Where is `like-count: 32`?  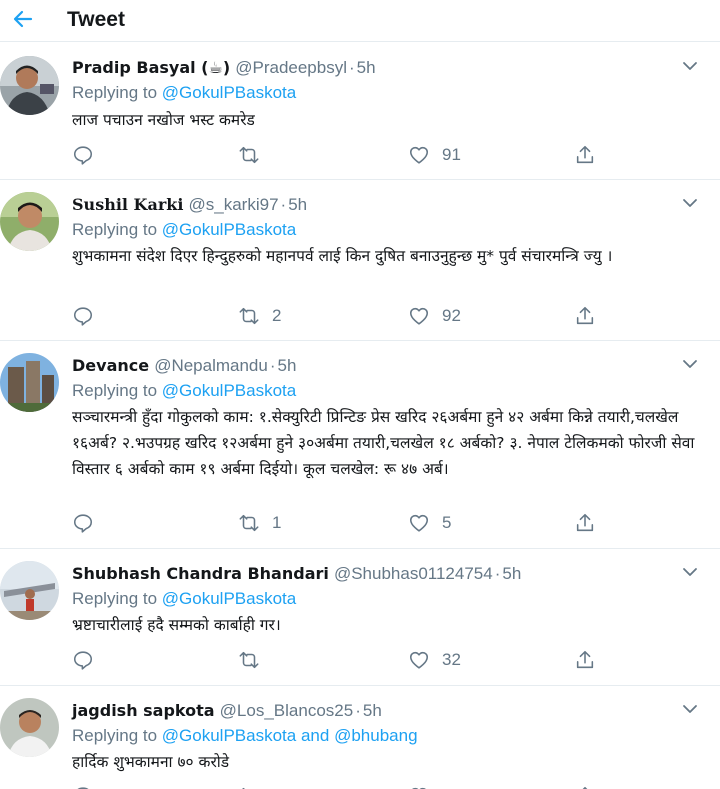
like-count: 32 is located at coordinates (451, 659).